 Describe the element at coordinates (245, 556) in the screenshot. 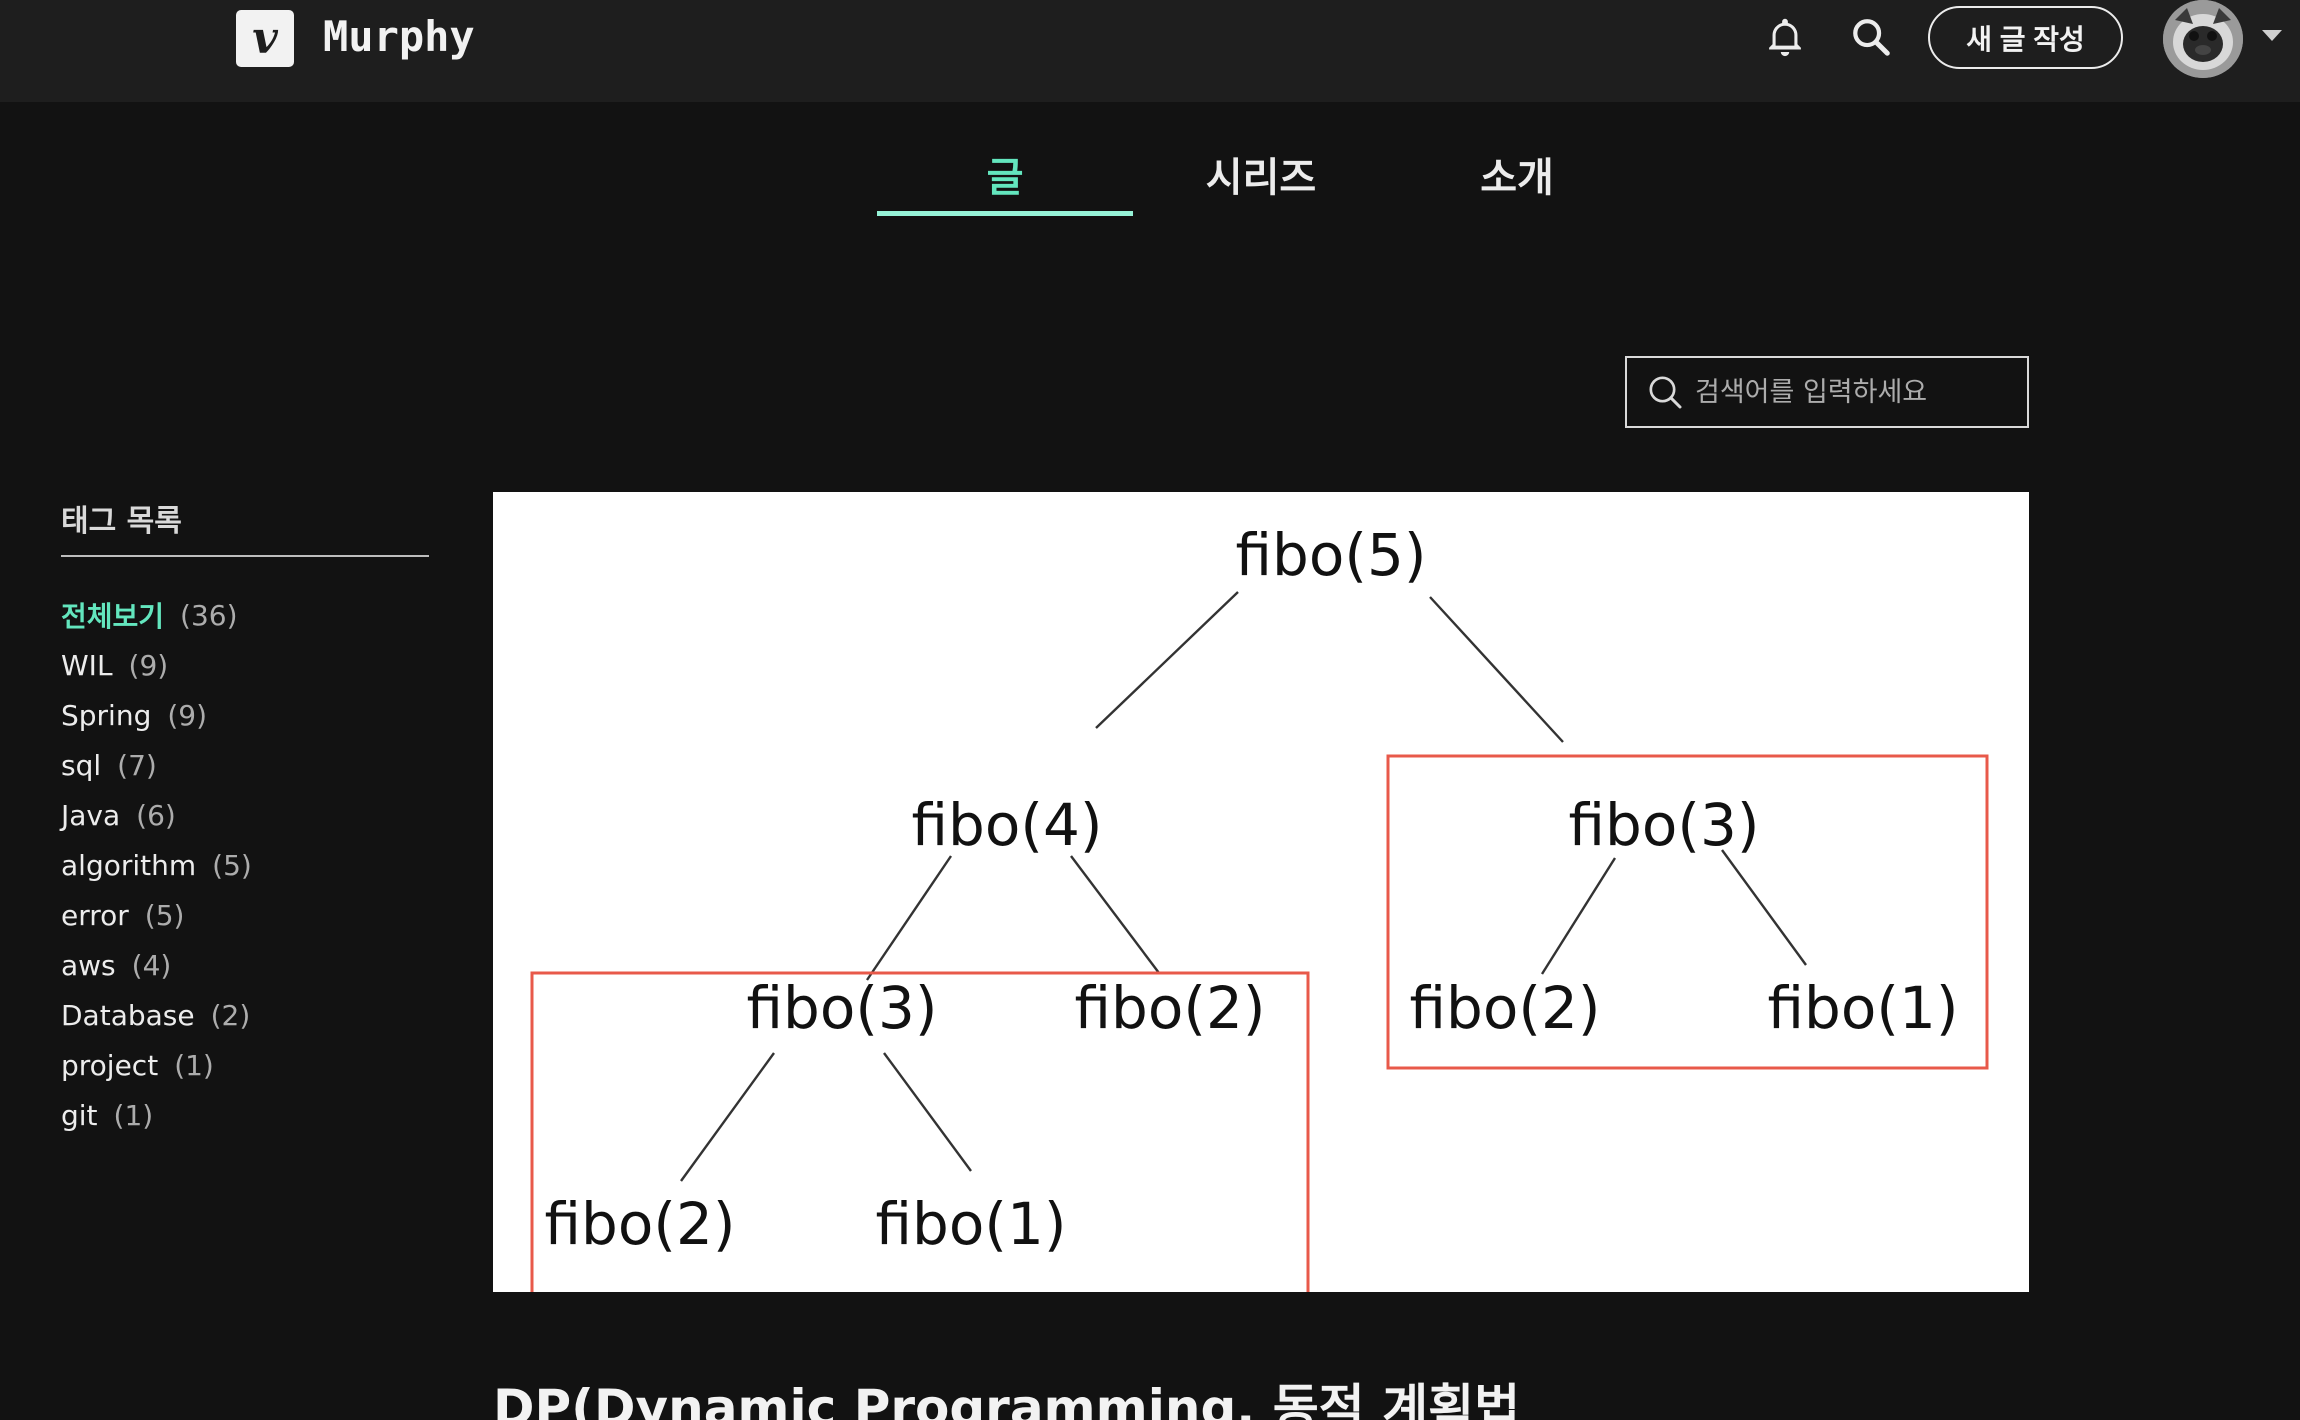

I see `tag-divider` at that location.